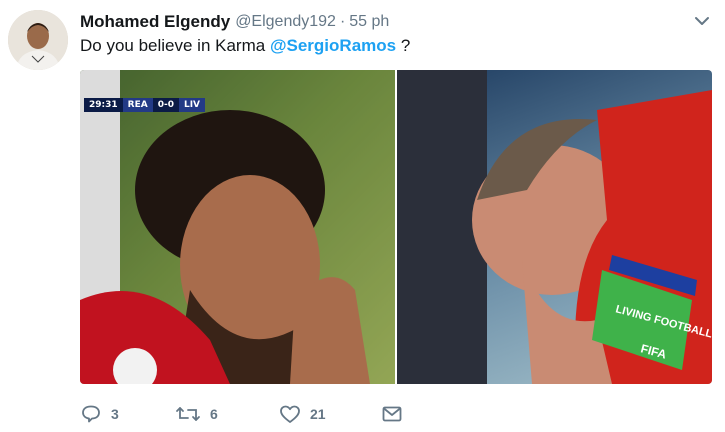  I want to click on reply-button: 3, so click(127, 414).